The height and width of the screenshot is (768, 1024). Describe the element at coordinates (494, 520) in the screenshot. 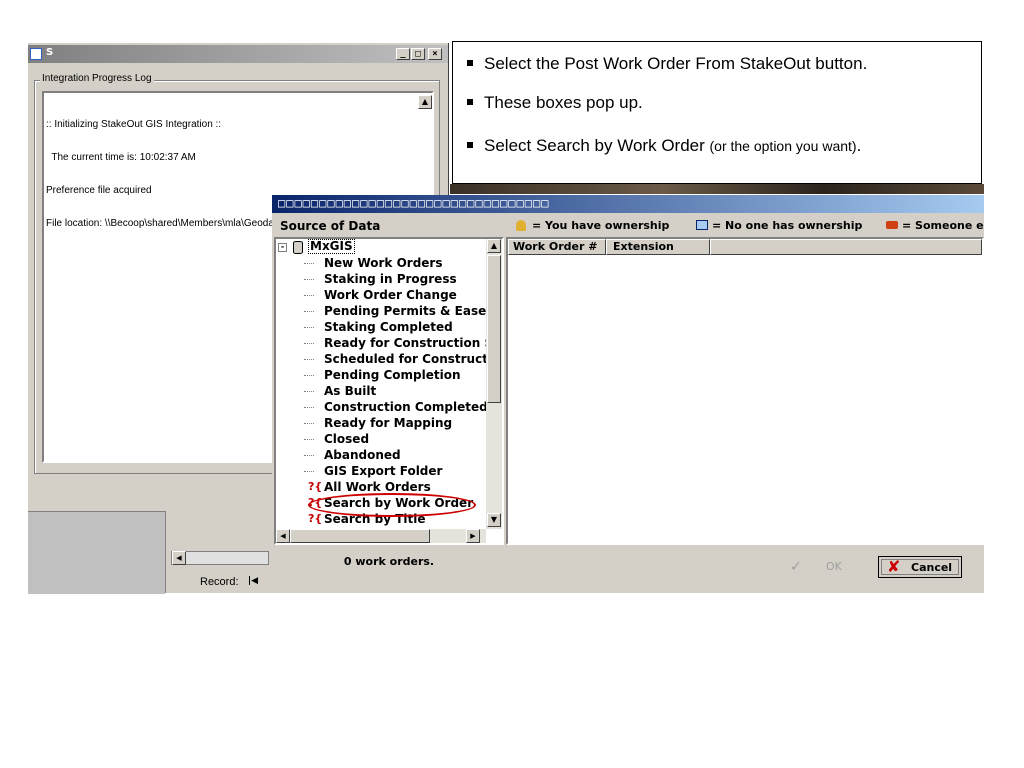

I see `scroll-down-button: ▼` at that location.